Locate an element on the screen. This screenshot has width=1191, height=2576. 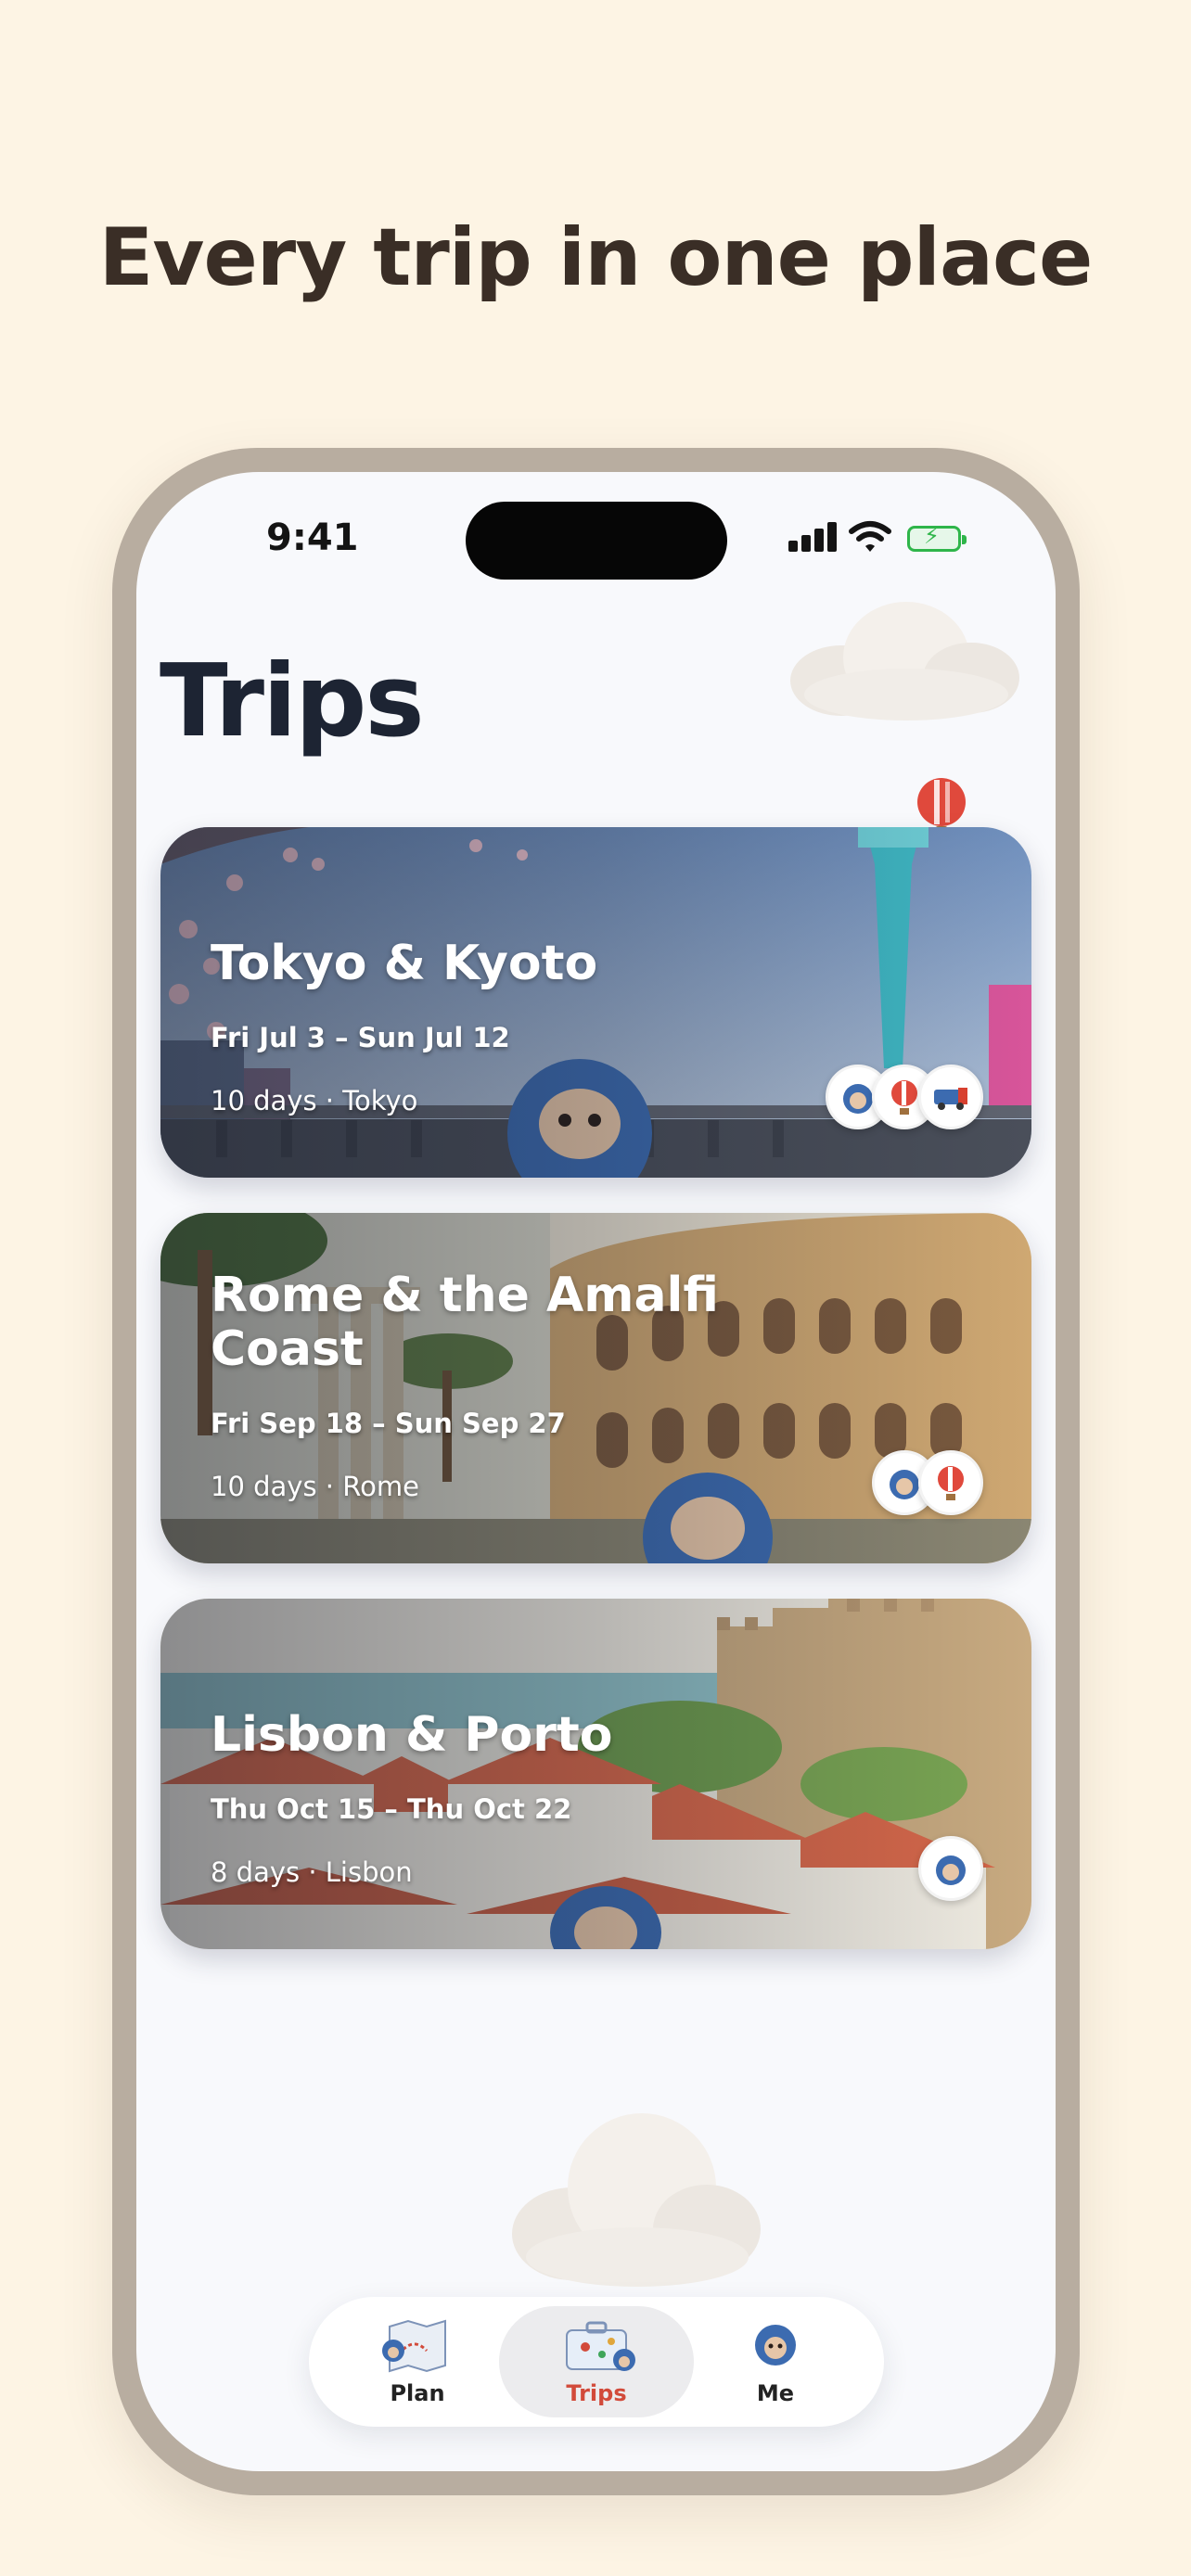
tab-trips: Trips is located at coordinates (597, 2361).